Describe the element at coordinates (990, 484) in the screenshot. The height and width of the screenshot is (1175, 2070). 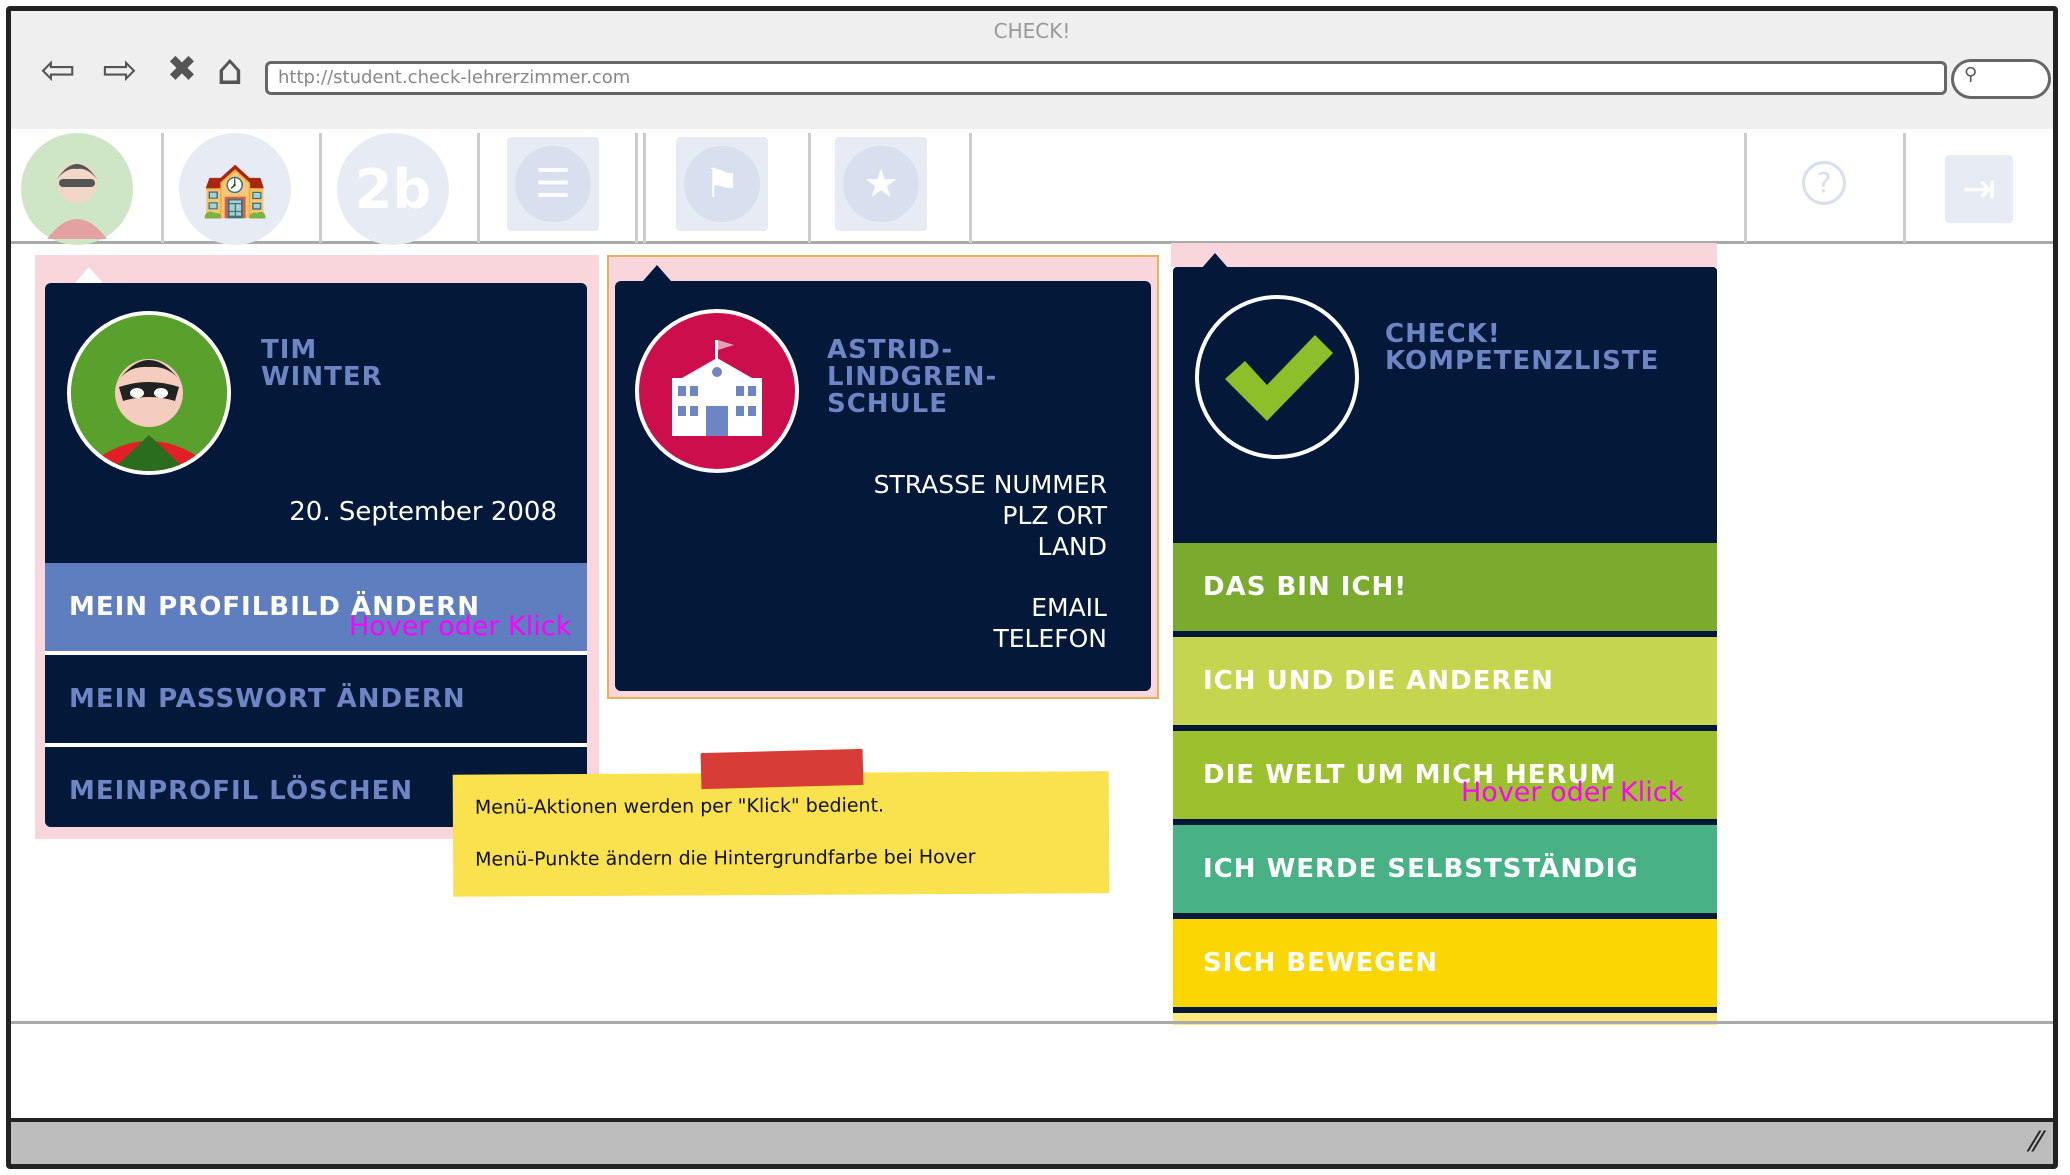
I see `school-street: STRASSE NUMMER` at that location.